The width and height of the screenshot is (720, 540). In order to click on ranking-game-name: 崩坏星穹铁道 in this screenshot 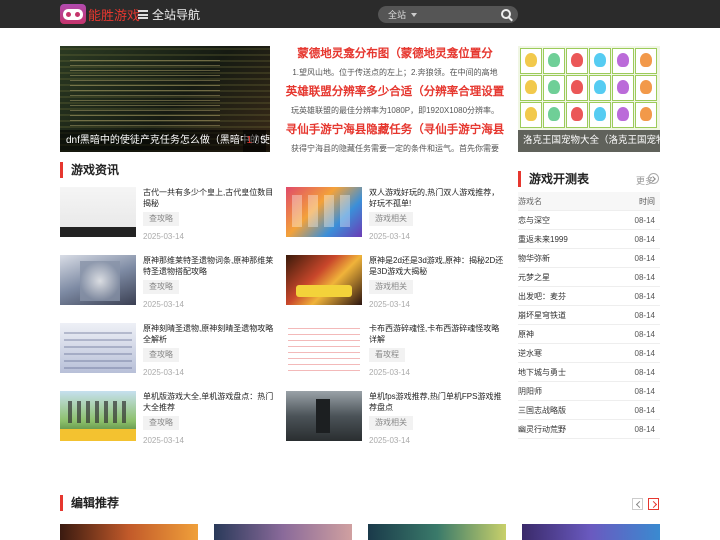, I will do `click(542, 315)`.